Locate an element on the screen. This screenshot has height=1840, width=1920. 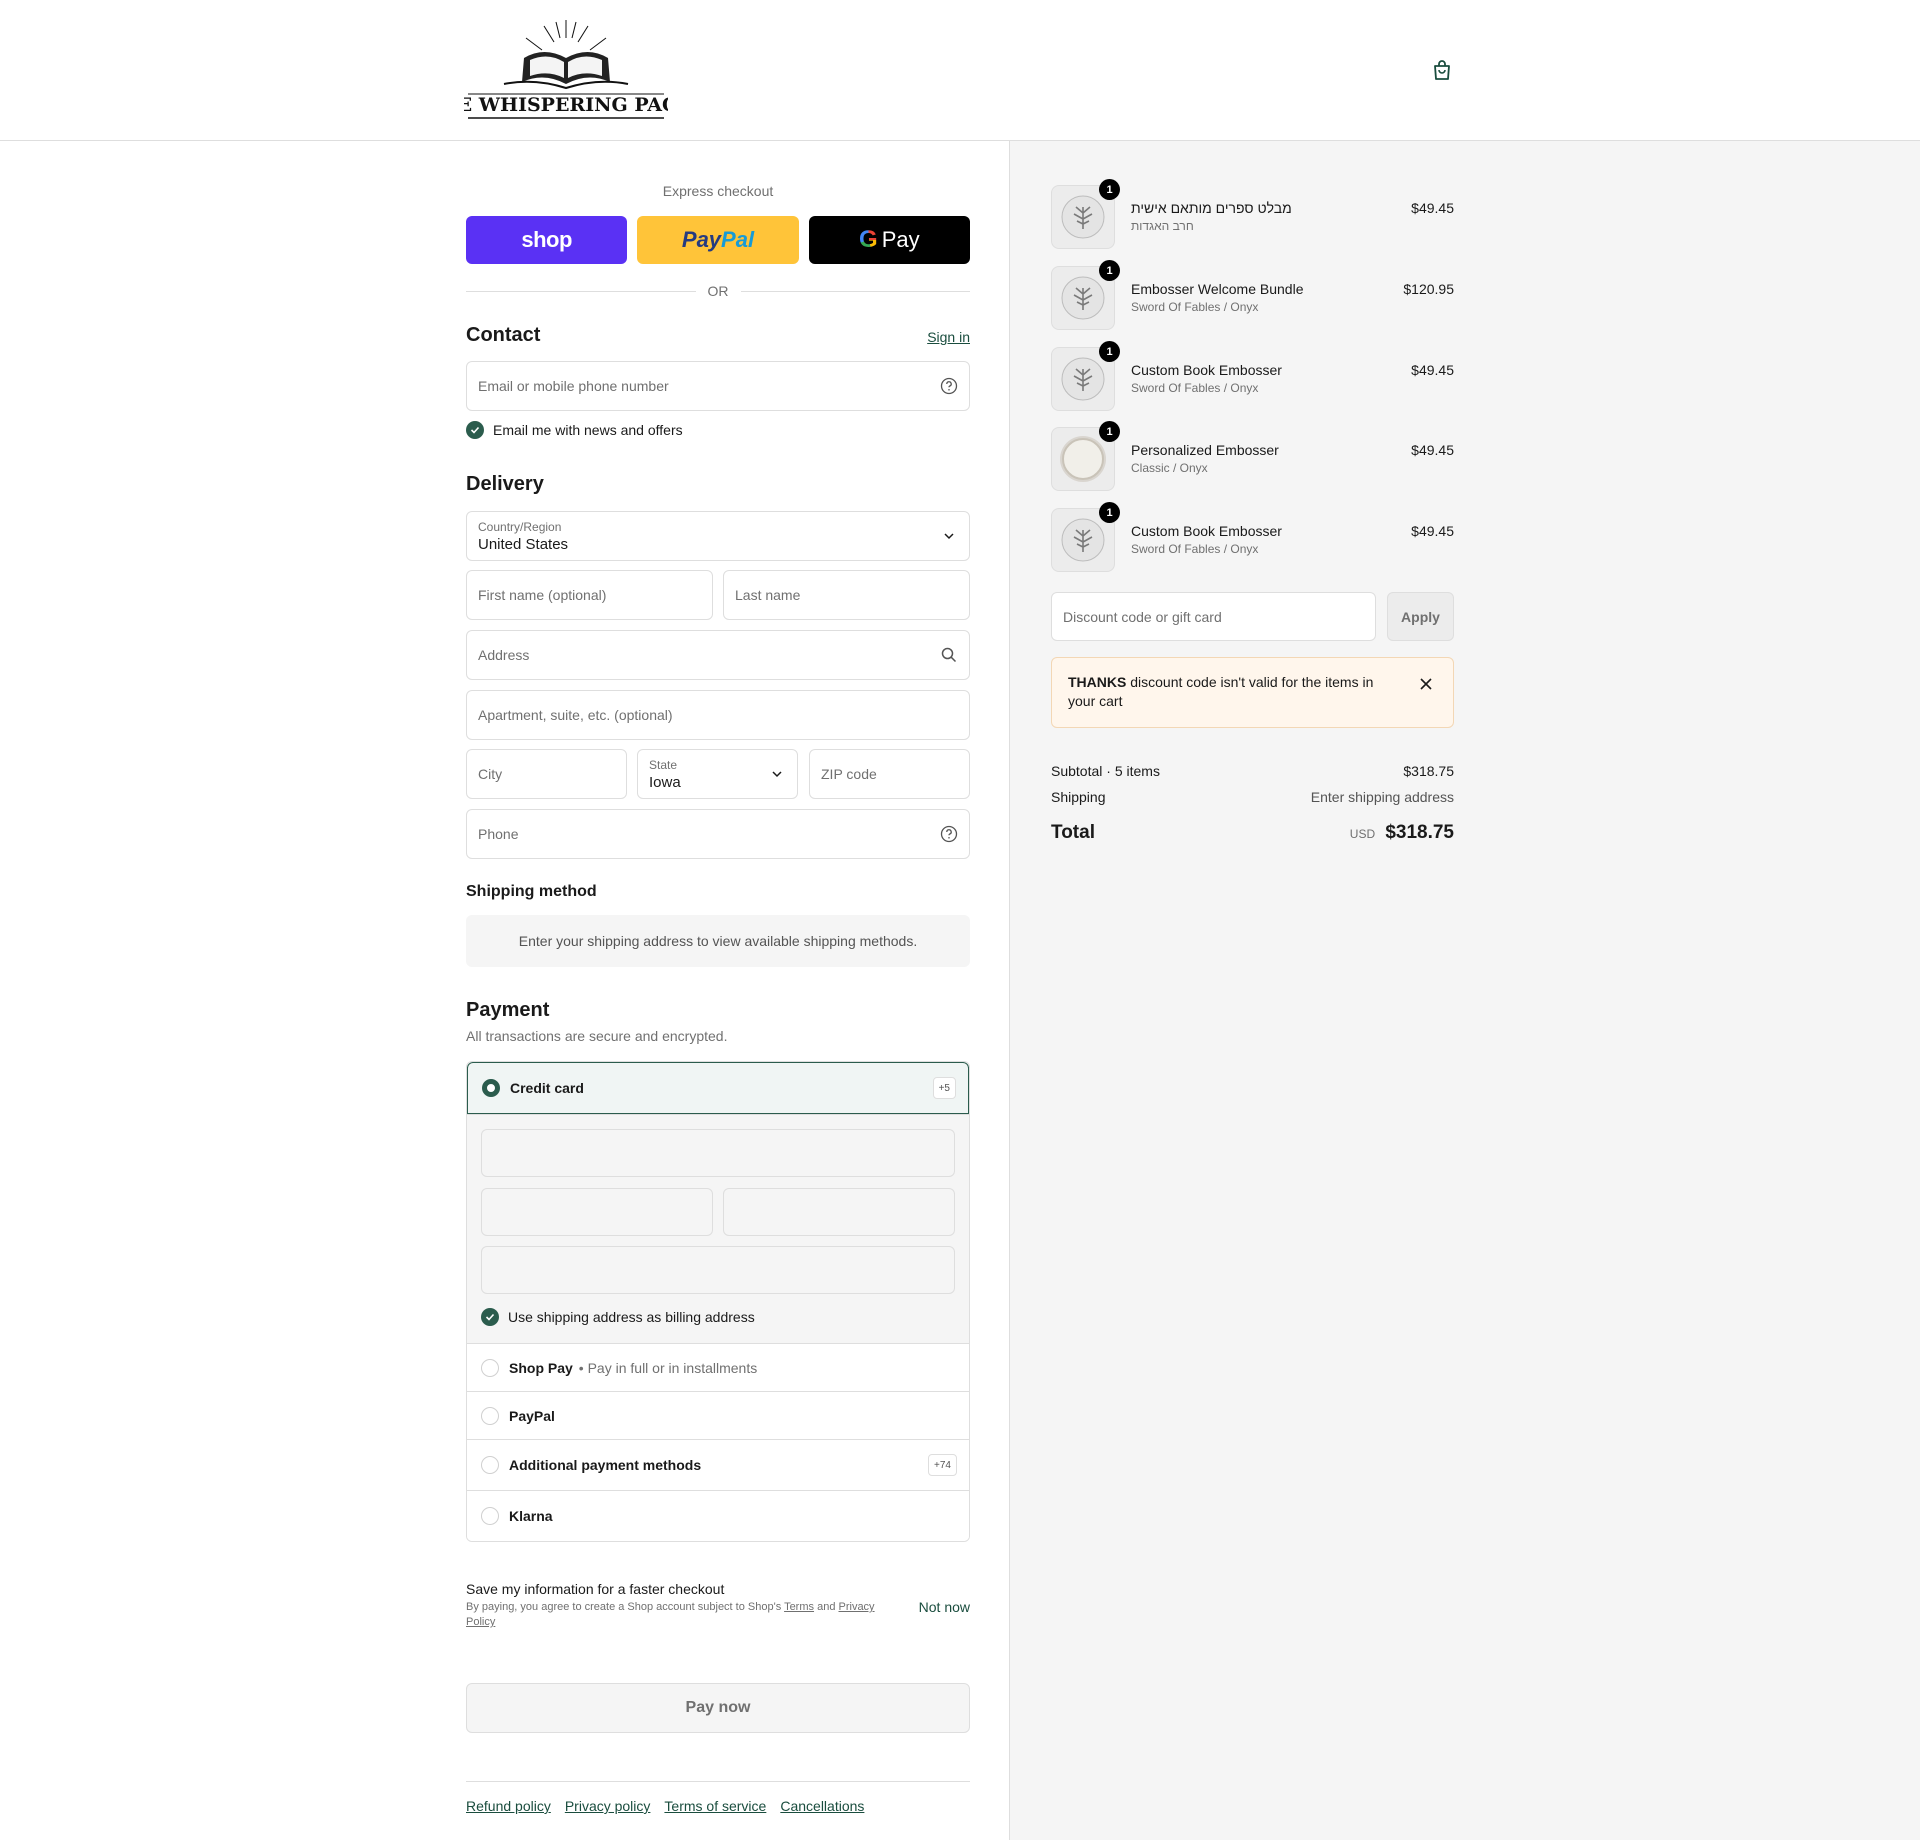
radio-selected is located at coordinates (491, 1088).